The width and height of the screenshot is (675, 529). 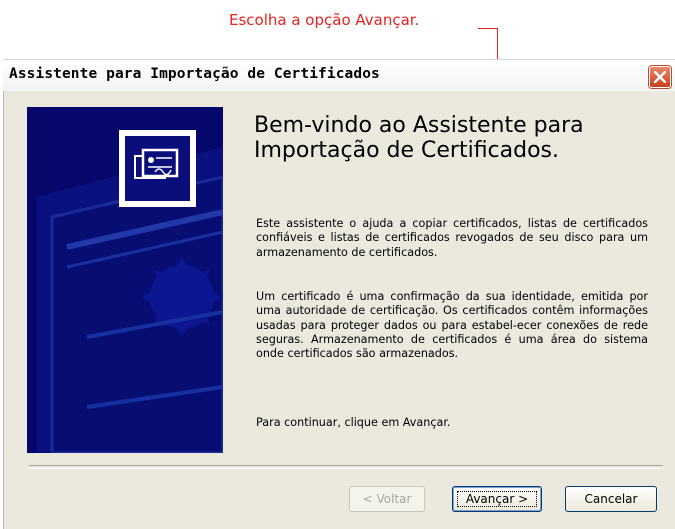 What do you see at coordinates (324, 20) in the screenshot?
I see `callout-text: Escolha a opção Avançar.` at bounding box center [324, 20].